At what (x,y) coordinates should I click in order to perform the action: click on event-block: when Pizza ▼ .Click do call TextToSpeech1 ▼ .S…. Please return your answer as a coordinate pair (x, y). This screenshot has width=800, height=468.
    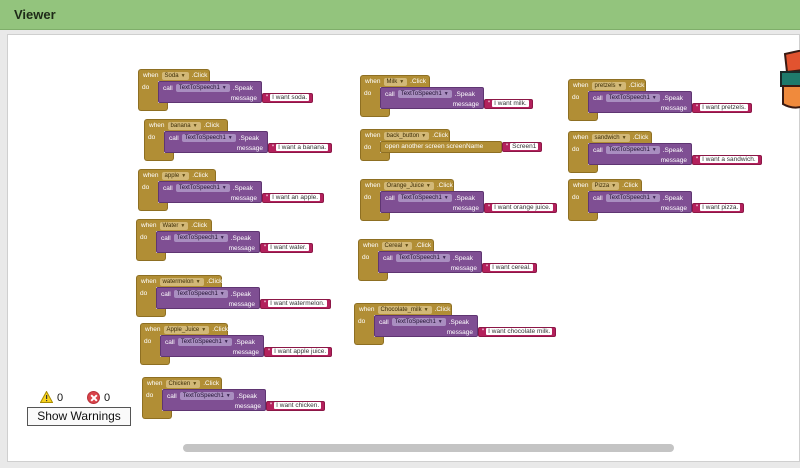
    Looking at the image, I should click on (663, 201).